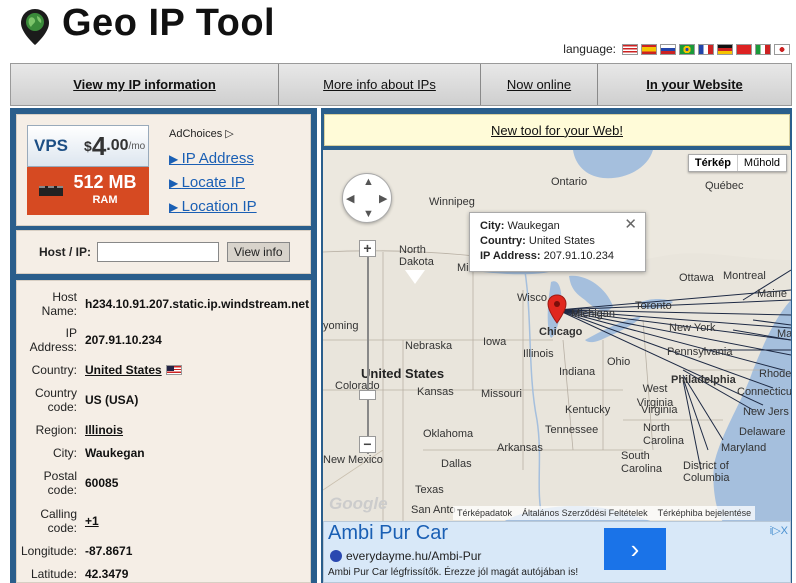  I want to click on flag-br-icon, so click(687, 49).